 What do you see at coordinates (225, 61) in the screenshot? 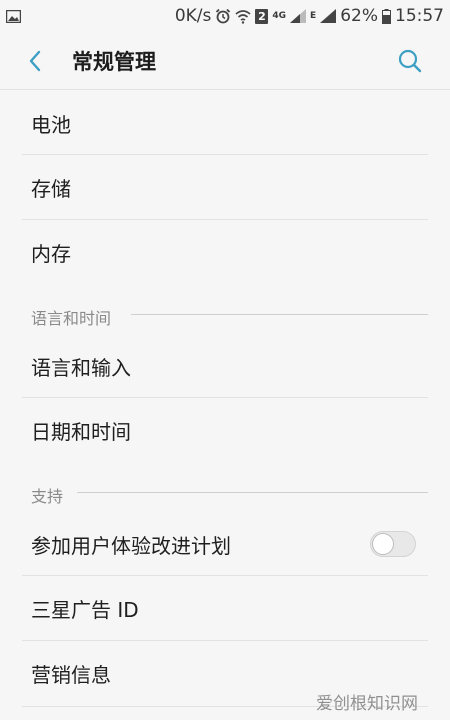
I see `app-bar: 常规管理` at bounding box center [225, 61].